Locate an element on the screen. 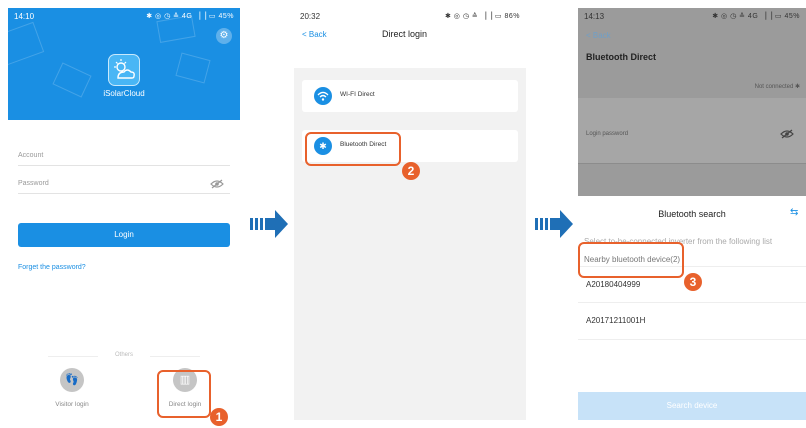 The width and height of the screenshot is (806, 428). search-device-button: Search device is located at coordinates (692, 406).